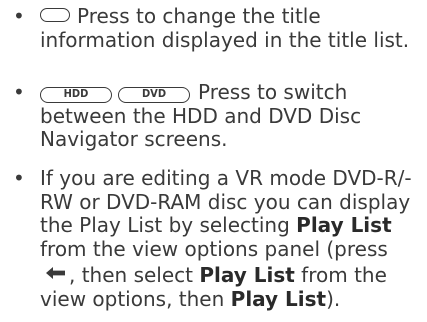  I want to click on dvd-button-icon: DVD, so click(154, 95).